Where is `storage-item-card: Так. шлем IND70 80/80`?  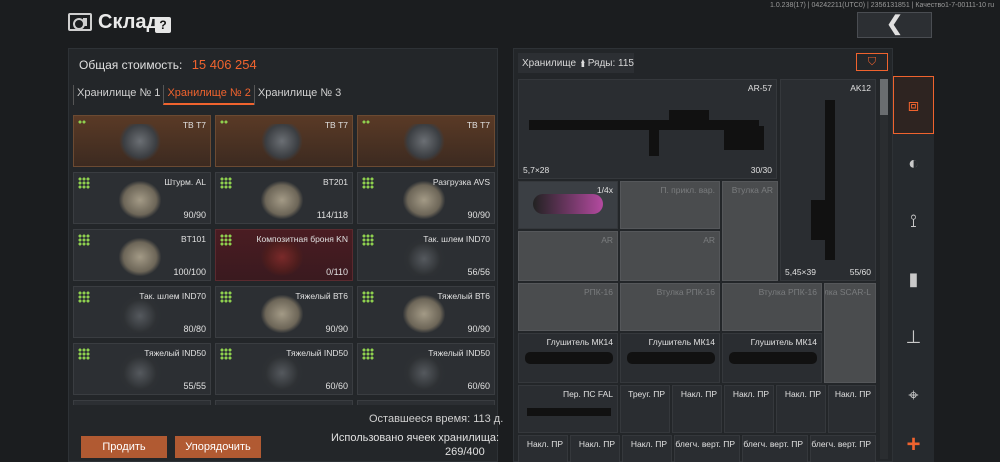 storage-item-card: Так. шлем IND70 80/80 is located at coordinates (142, 312).